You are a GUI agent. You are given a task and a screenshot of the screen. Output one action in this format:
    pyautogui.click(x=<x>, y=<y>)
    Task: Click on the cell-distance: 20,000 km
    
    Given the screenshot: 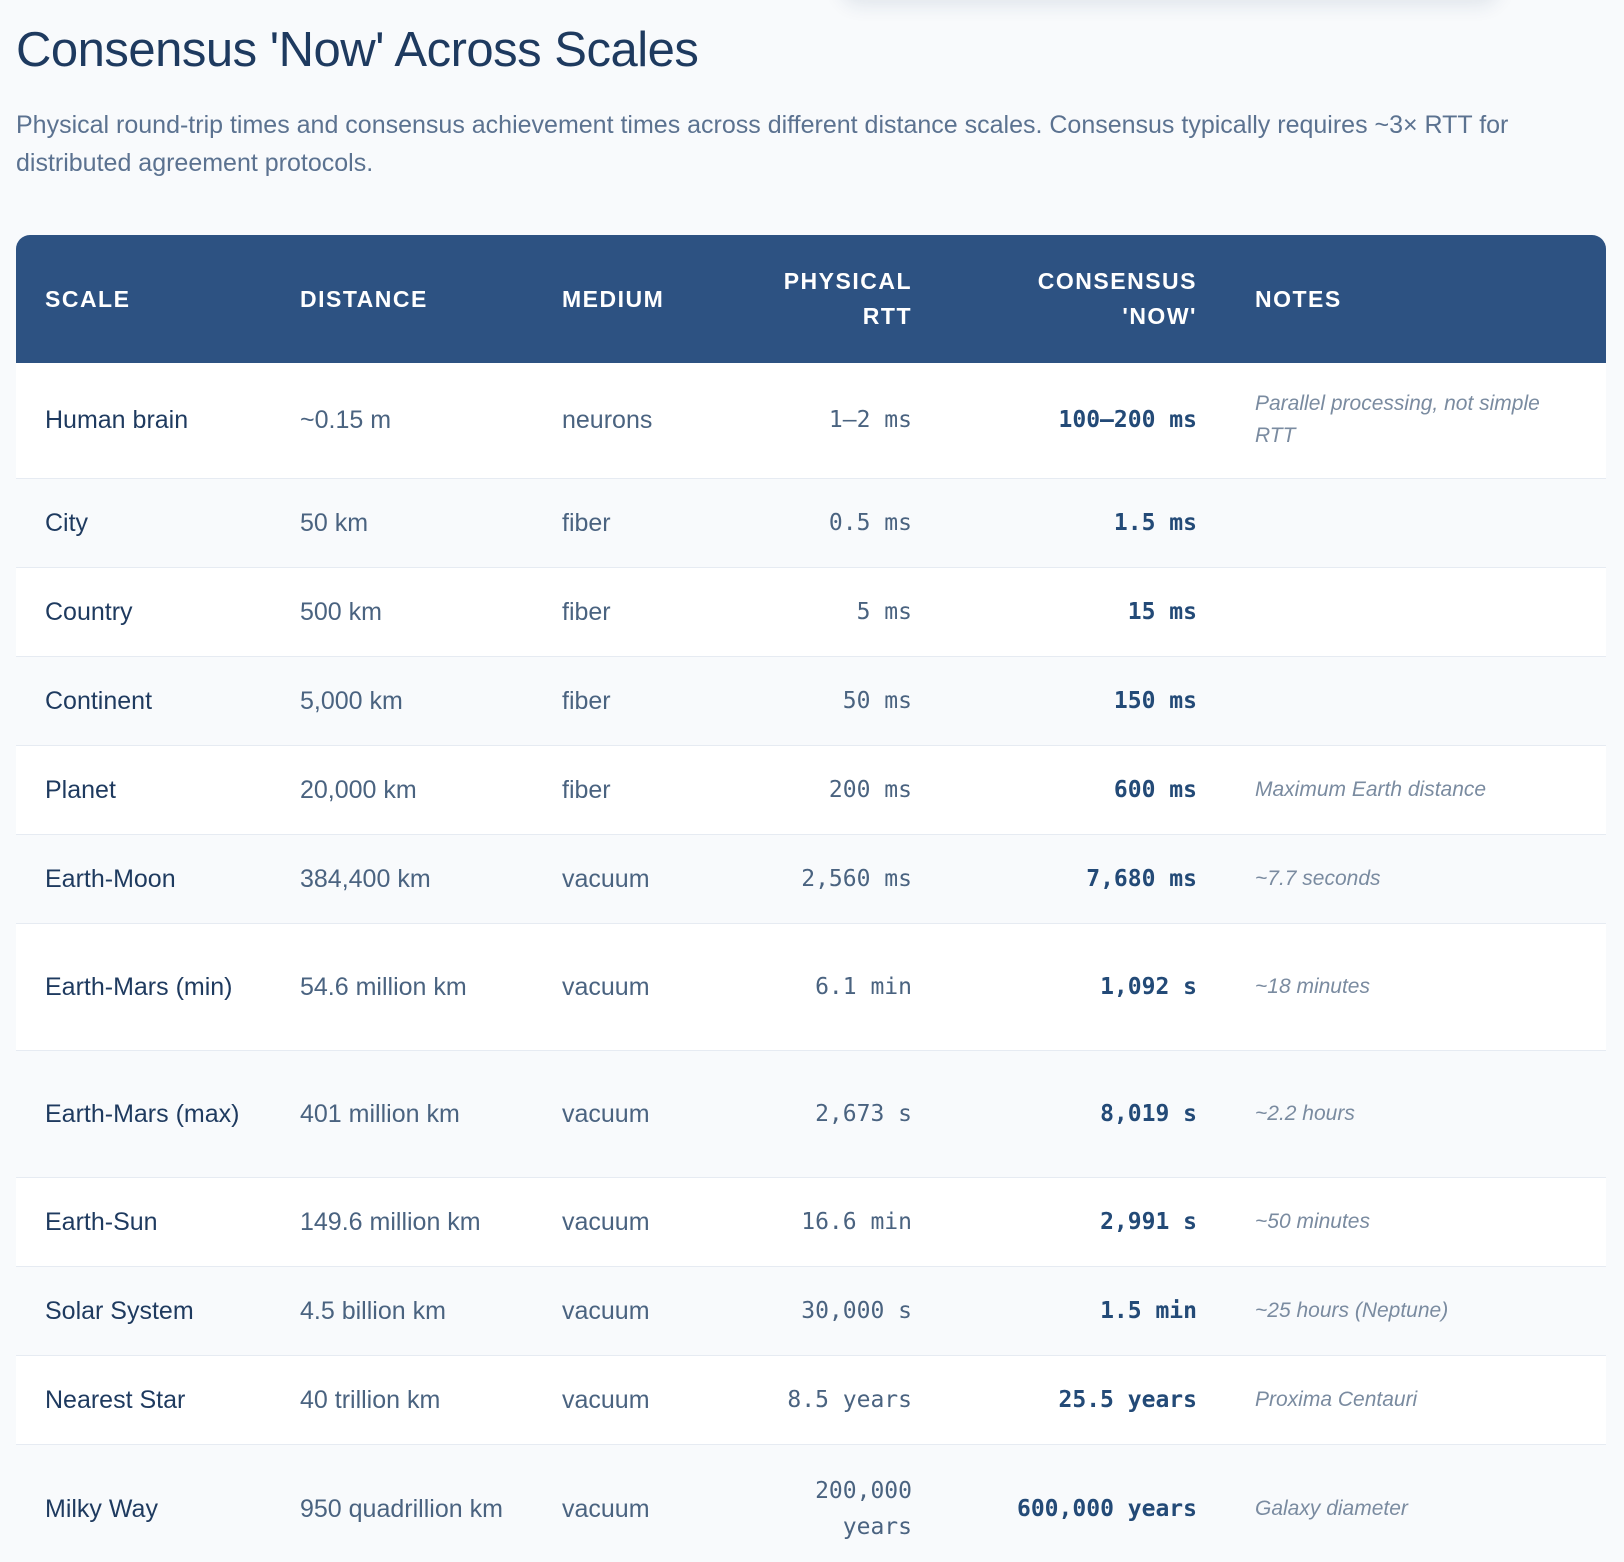 What is the action you would take?
    pyautogui.click(x=358, y=789)
    